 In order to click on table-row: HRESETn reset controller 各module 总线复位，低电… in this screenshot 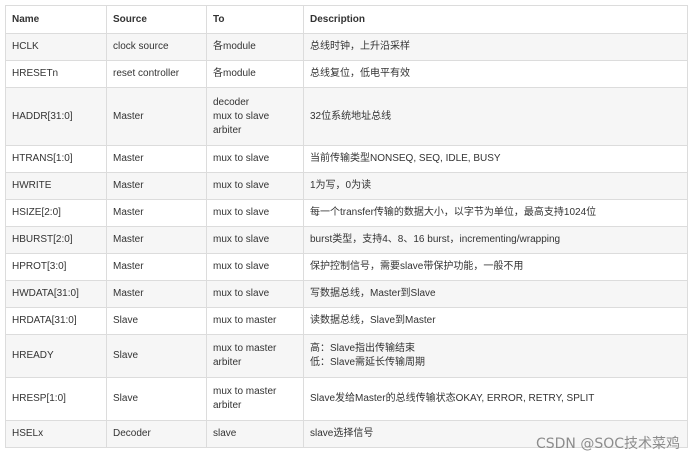, I will do `click(346, 74)`.